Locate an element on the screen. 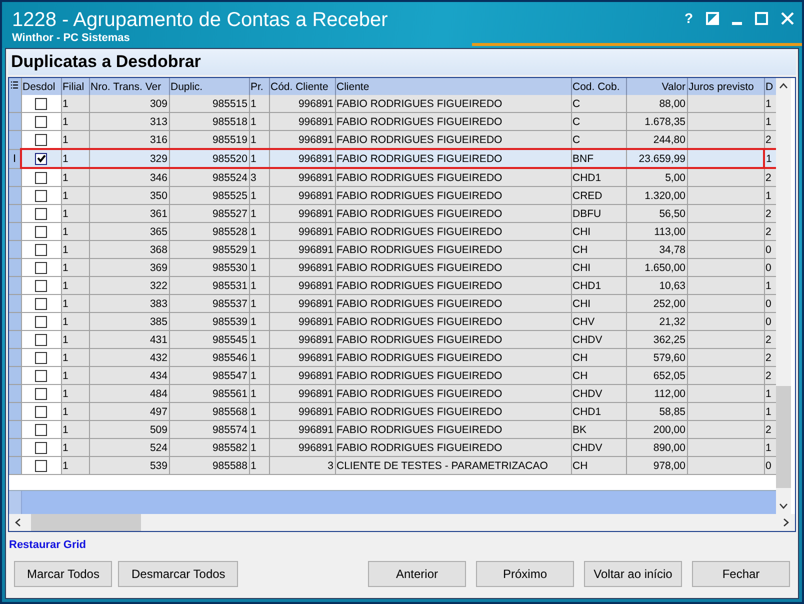 This screenshot has width=804, height=604. nav-button: Fechar is located at coordinates (741, 574).